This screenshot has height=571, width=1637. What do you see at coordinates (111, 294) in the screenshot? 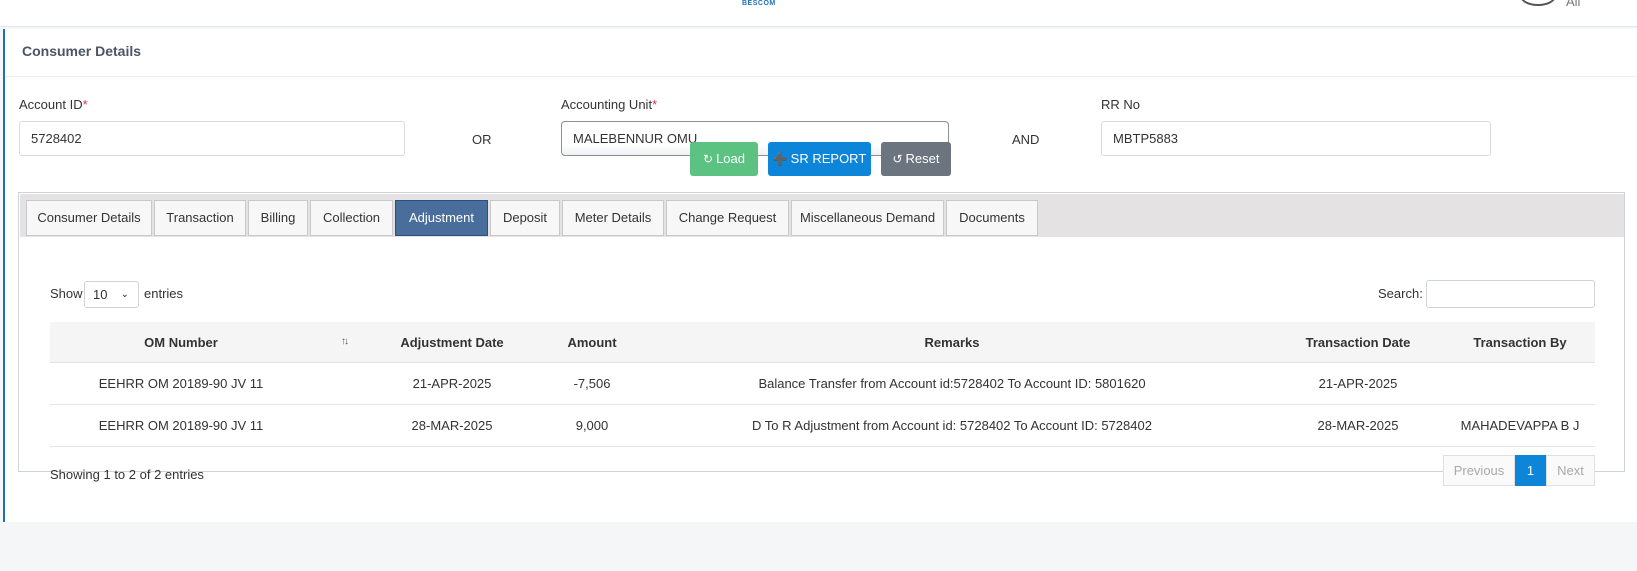
I see `page-size-select: 10 ⌄` at bounding box center [111, 294].